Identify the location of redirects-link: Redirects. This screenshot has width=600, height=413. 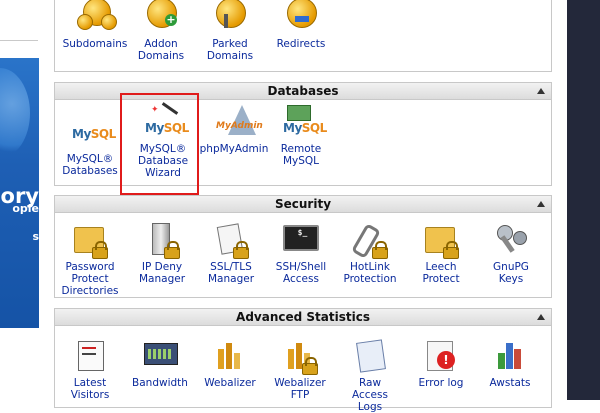
(301, 25).